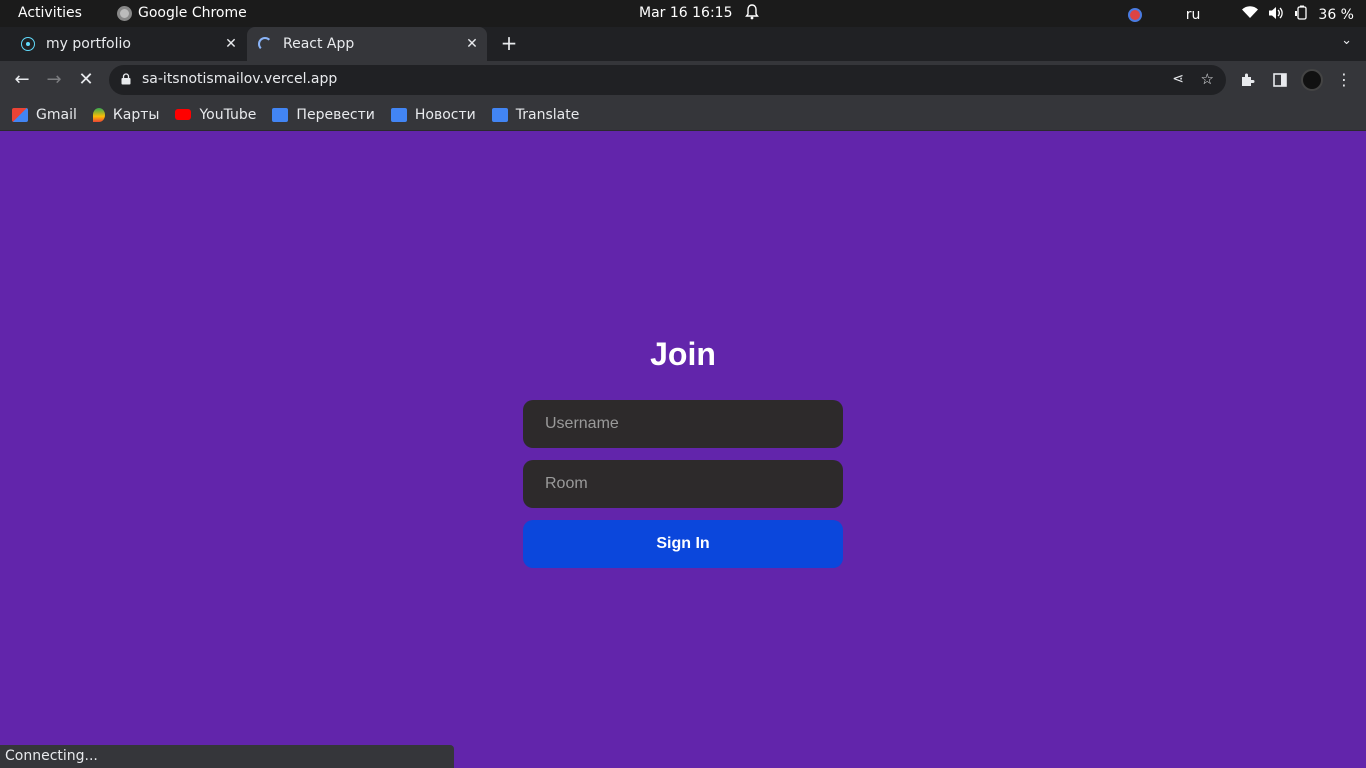  Describe the element at coordinates (239, 79) in the screenshot. I see `url-text: sa-itsnotismailov.vercel.app` at that location.